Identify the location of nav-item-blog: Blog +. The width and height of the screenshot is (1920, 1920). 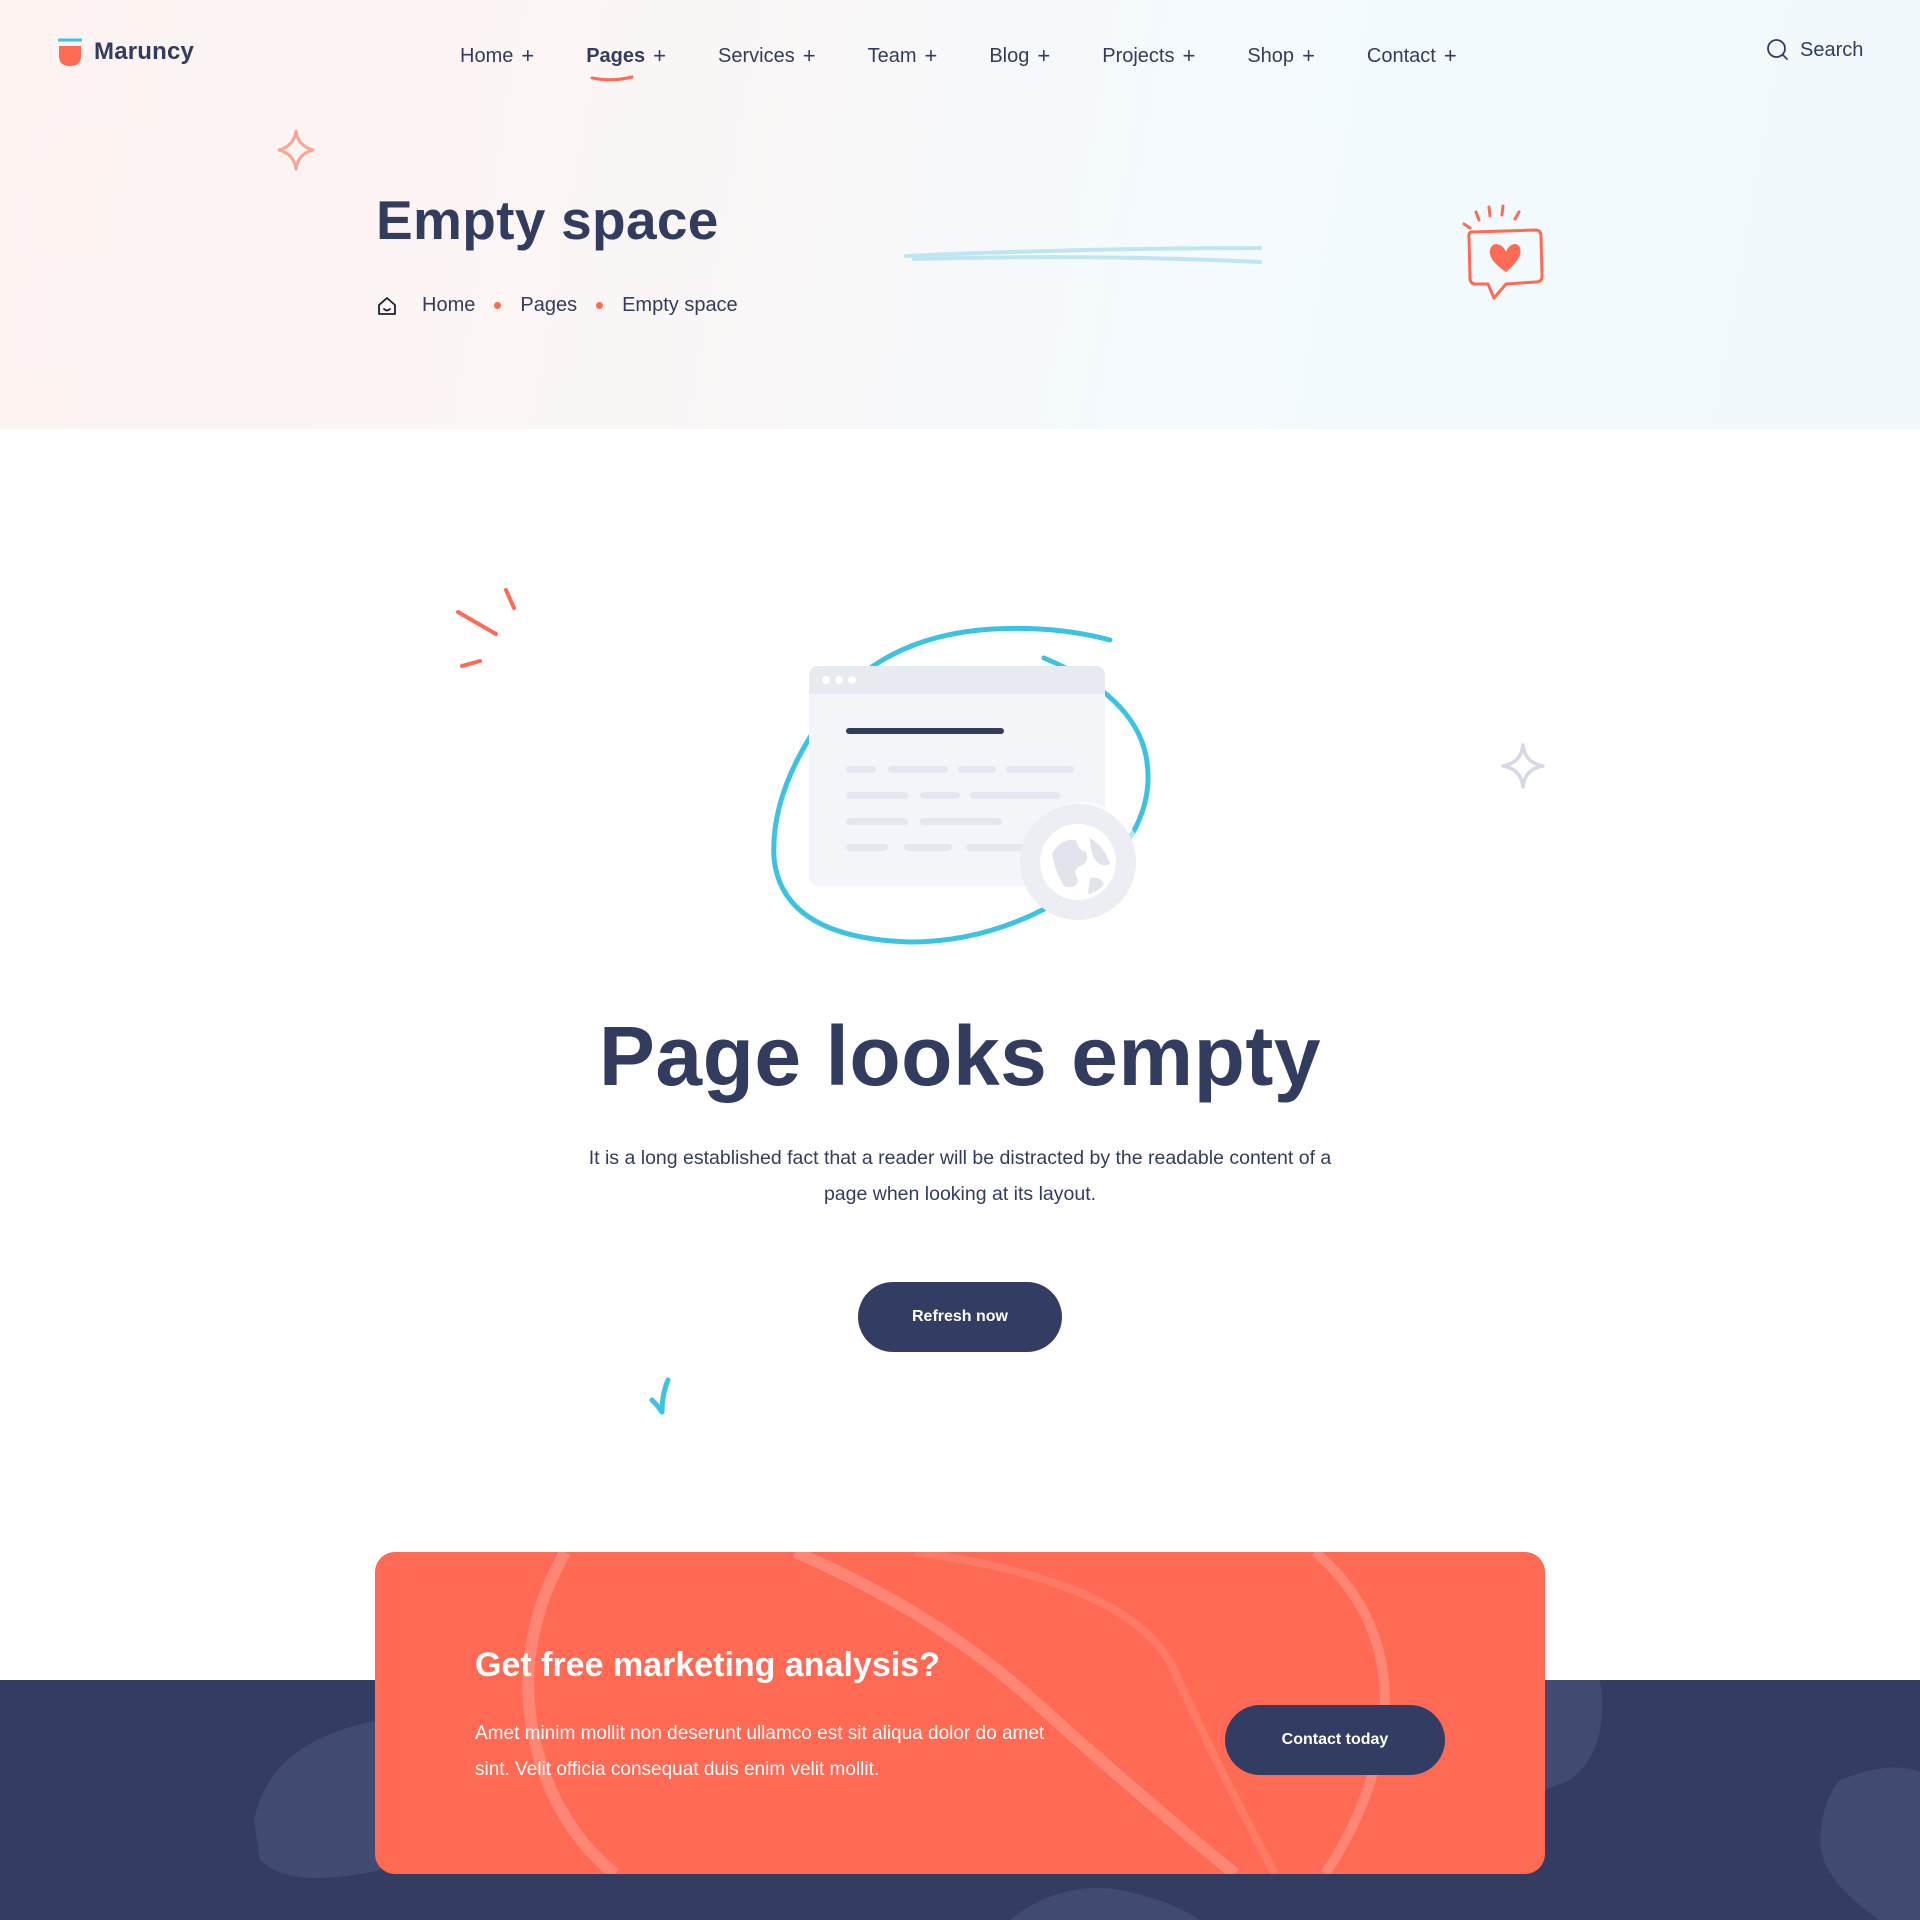
(1019, 56).